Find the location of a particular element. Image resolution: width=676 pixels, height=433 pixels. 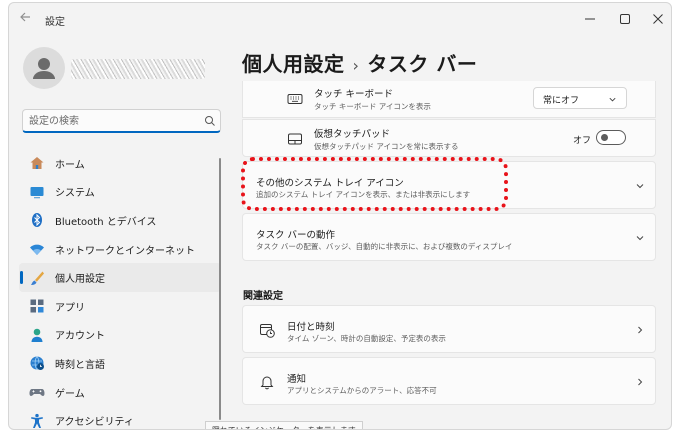

sidebar-item-system: システム is located at coordinates (120, 192).